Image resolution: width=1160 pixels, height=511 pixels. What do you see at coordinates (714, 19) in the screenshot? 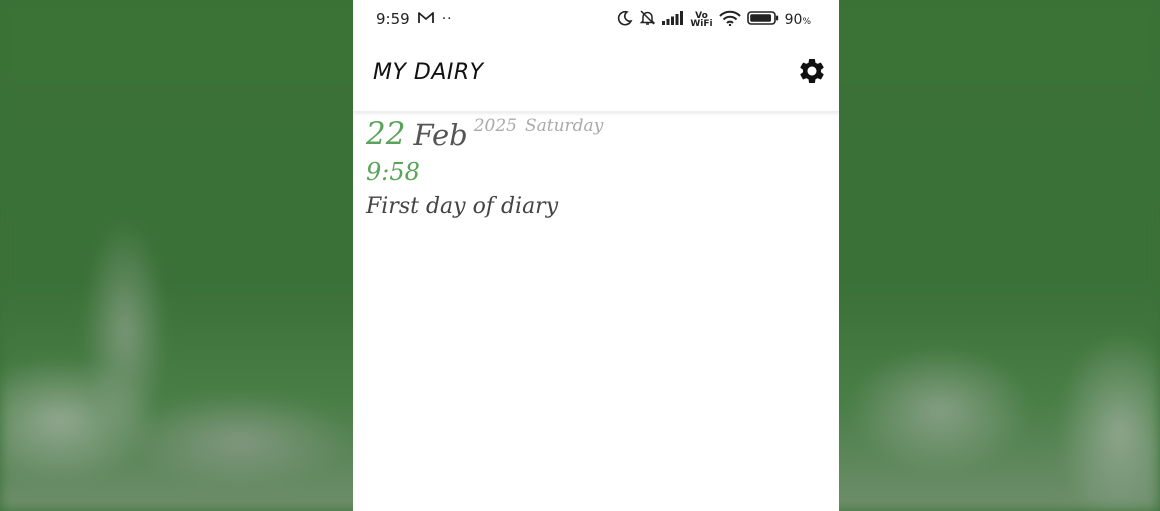
I see `status-bar-right: Vo WiFi 90%` at bounding box center [714, 19].